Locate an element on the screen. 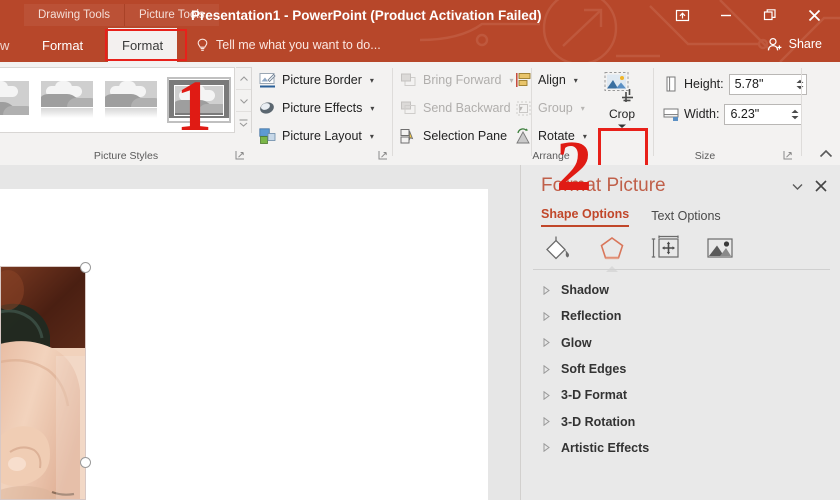  restore-button is located at coordinates (770, 15).